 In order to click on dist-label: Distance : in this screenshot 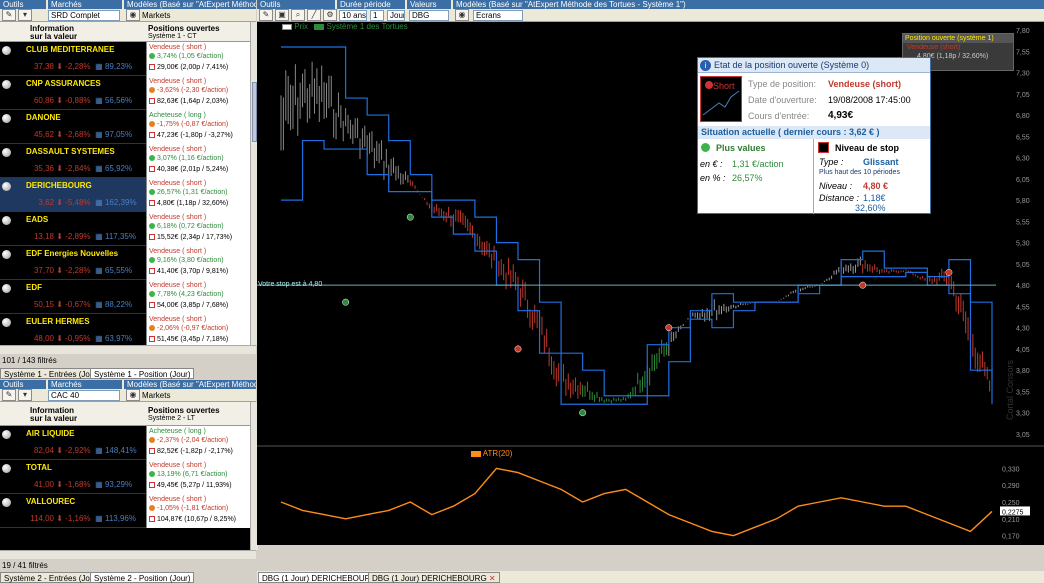, I will do `click(839, 198)`.